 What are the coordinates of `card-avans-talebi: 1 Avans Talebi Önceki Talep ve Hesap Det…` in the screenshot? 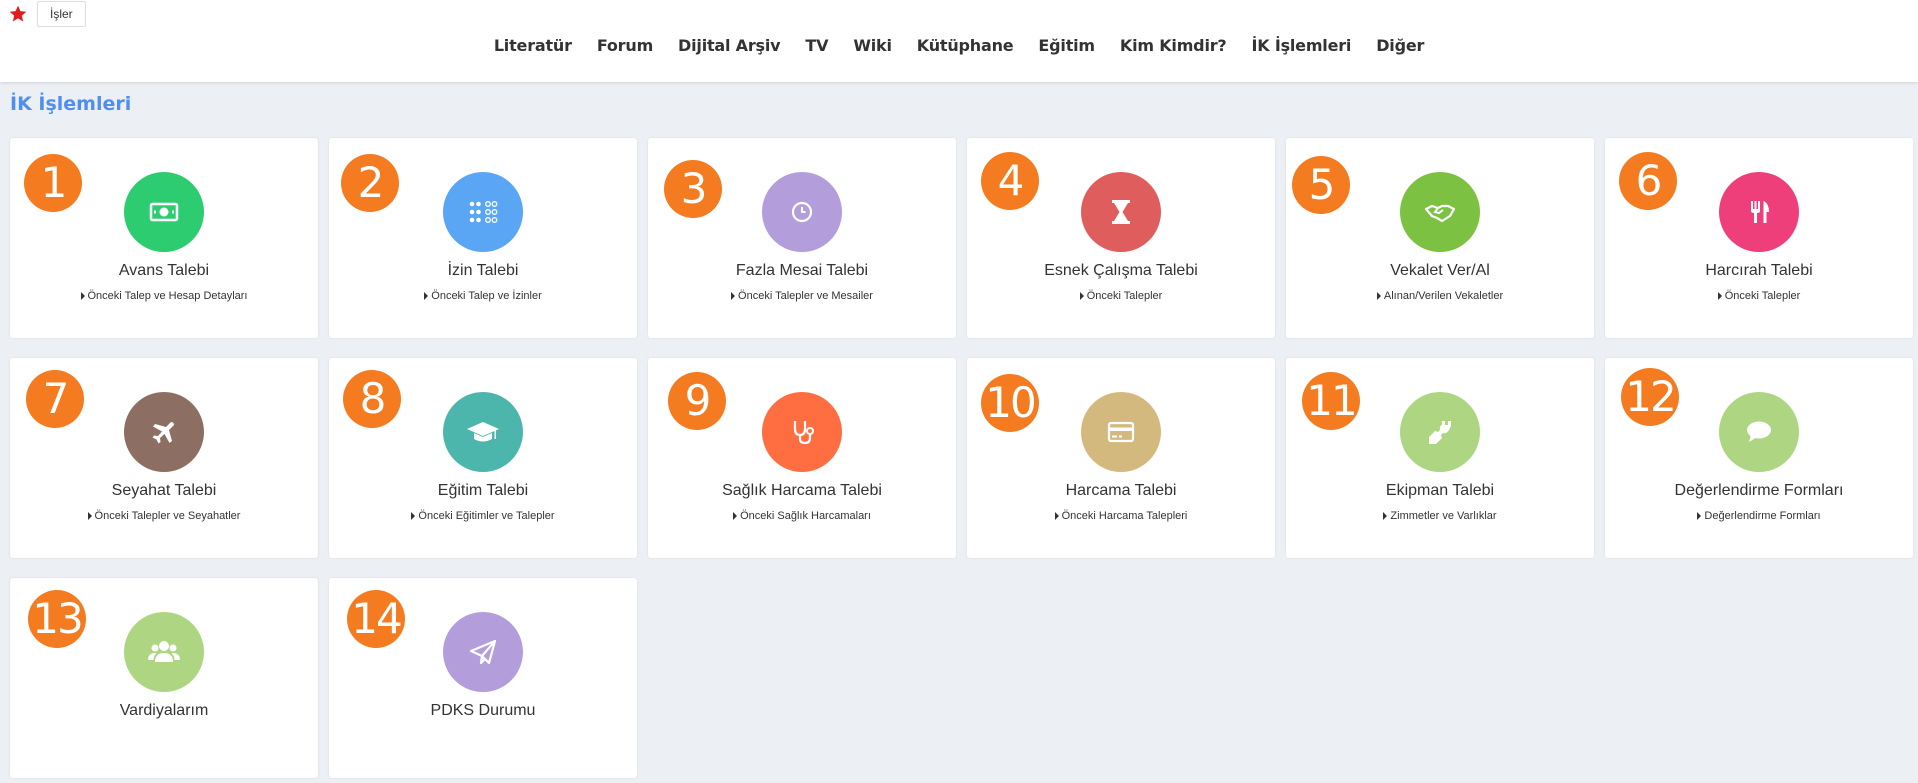 It's located at (164, 238).